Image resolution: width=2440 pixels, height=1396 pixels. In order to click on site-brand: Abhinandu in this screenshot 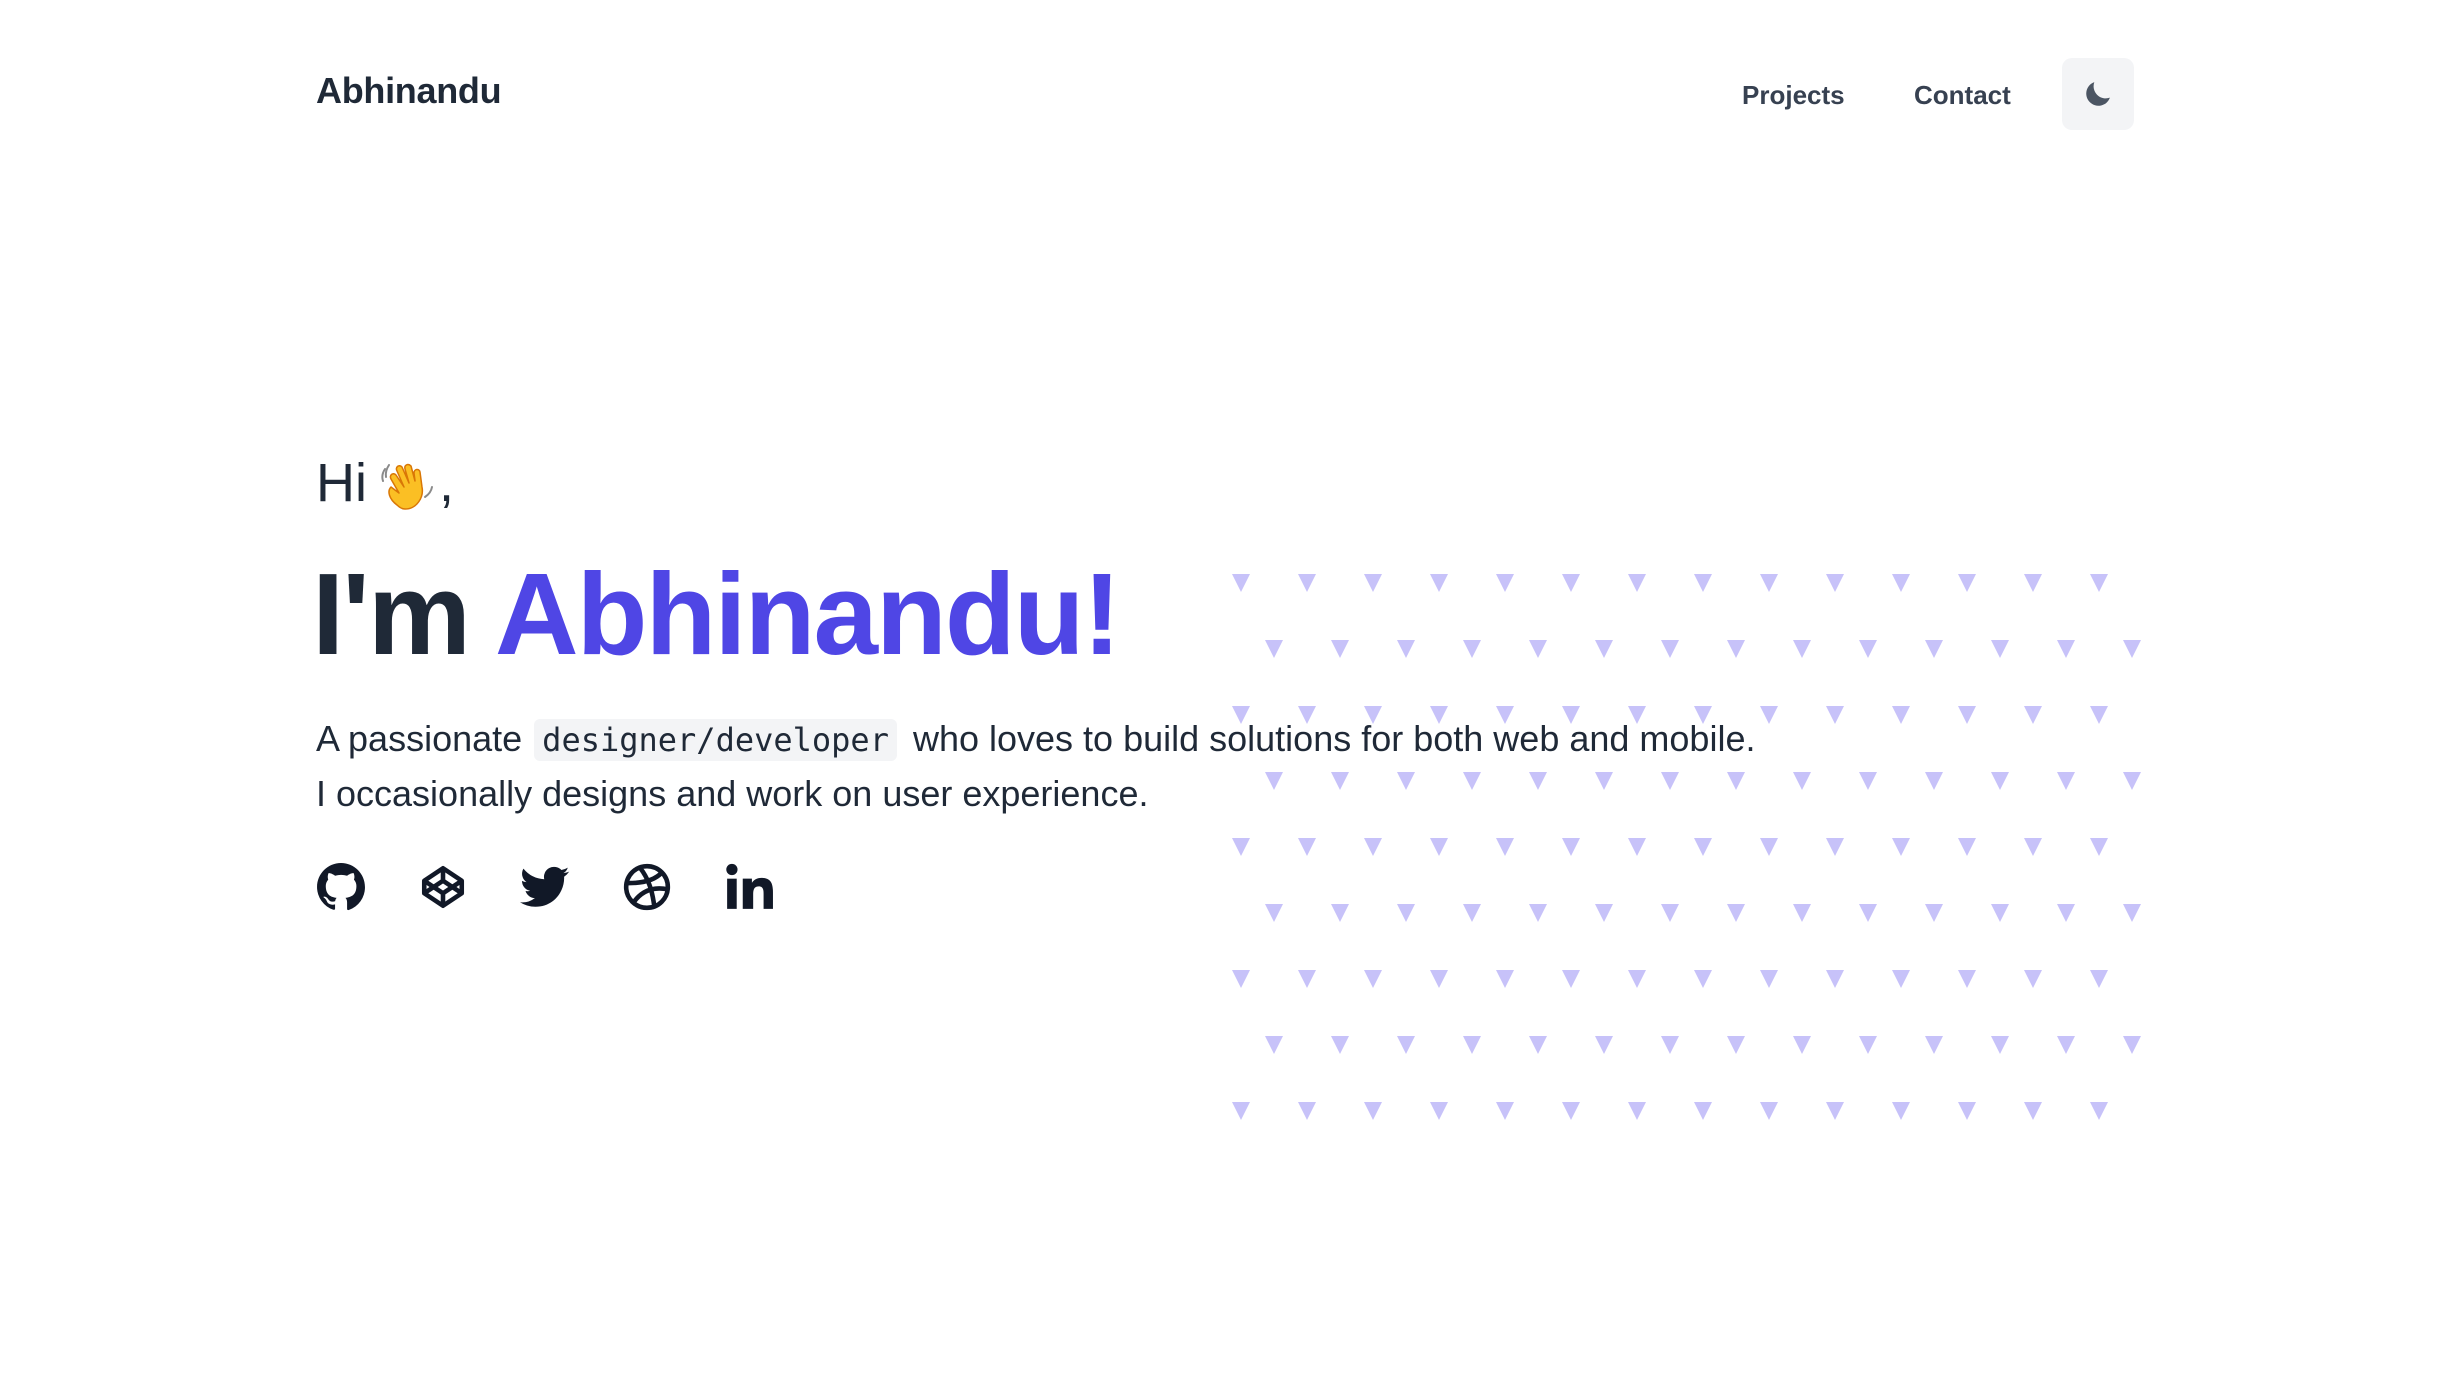, I will do `click(409, 91)`.